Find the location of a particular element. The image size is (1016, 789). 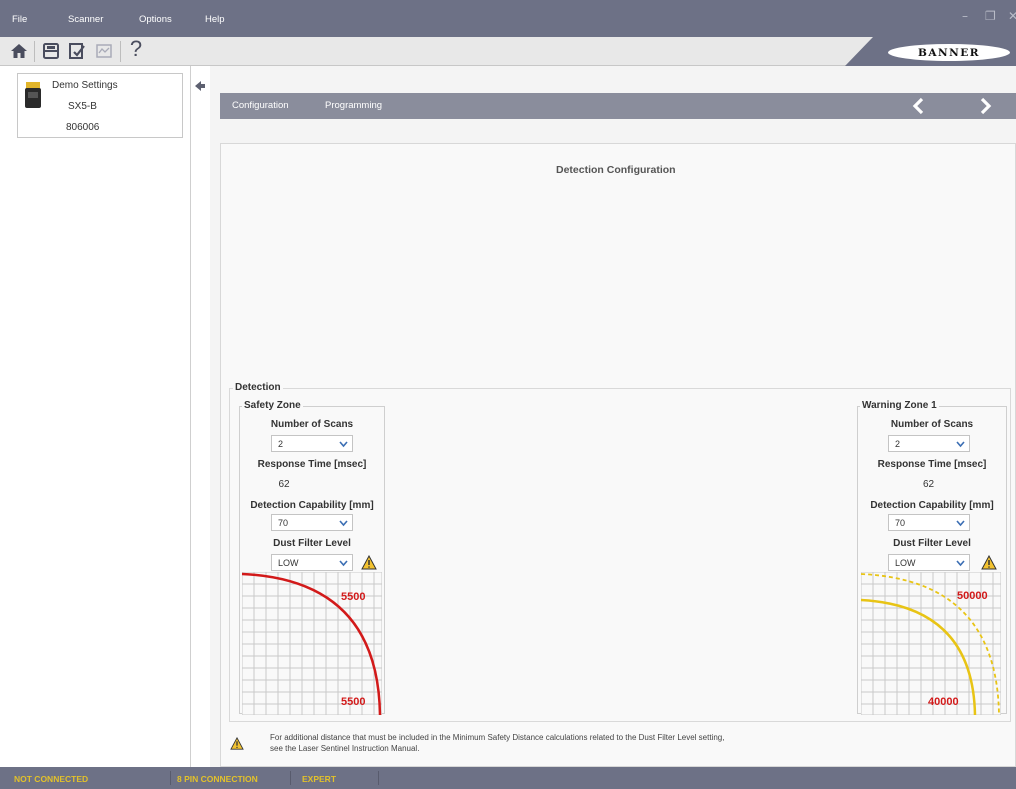

detection-group-label: Detection is located at coordinates (258, 387).